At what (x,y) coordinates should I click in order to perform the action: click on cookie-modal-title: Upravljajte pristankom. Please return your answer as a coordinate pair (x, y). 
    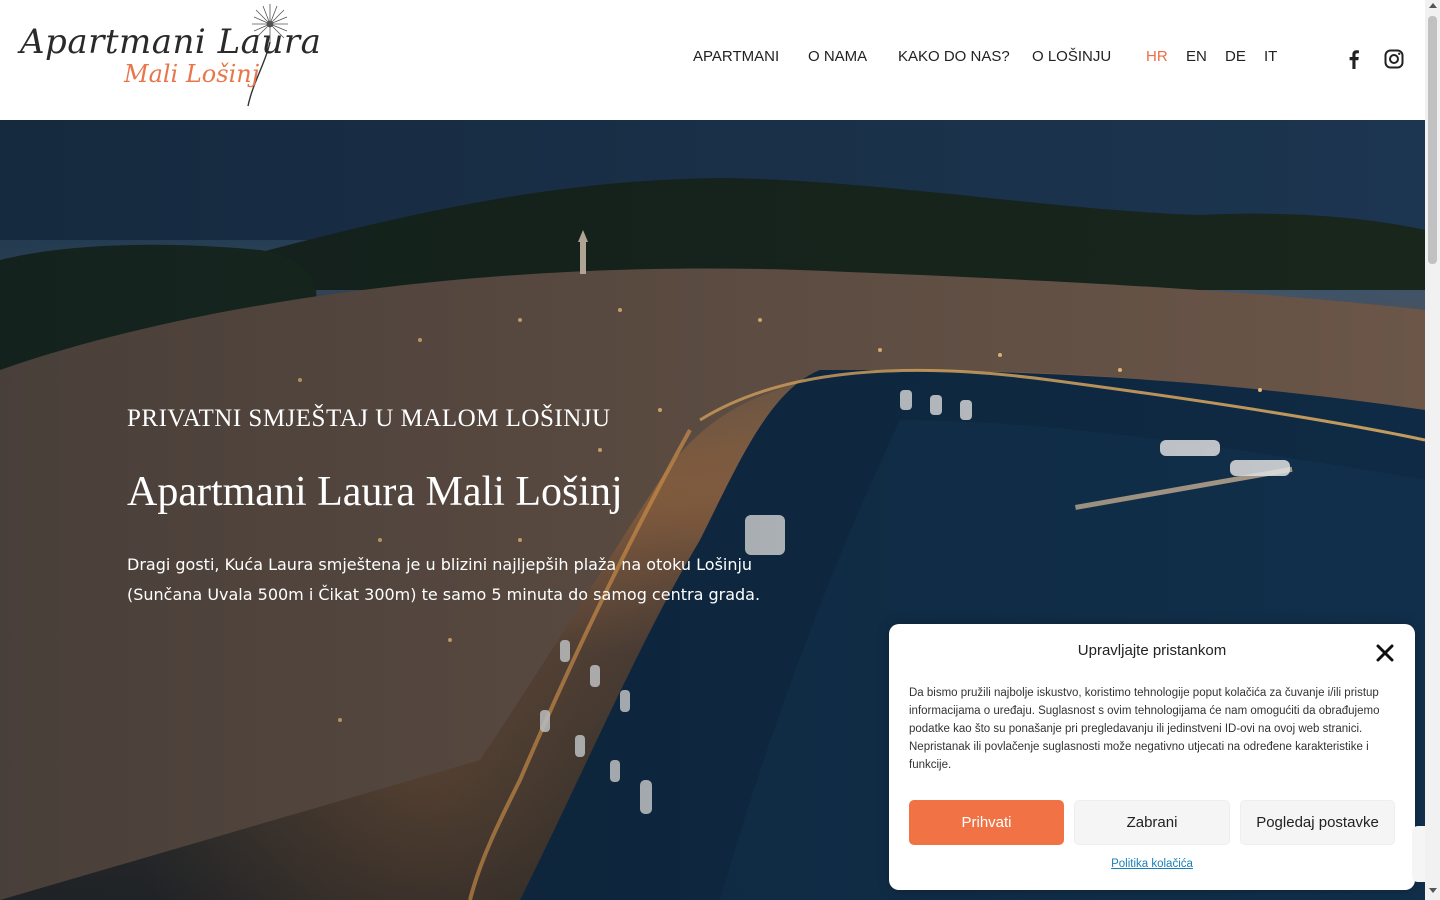
    Looking at the image, I should click on (1152, 650).